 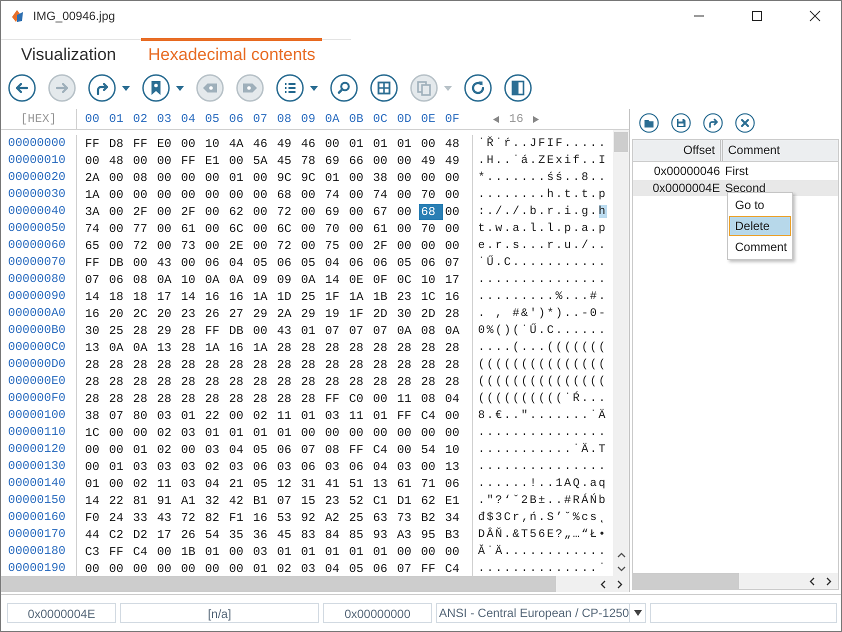 I want to click on hex-byte: 16, so click(x=239, y=296).